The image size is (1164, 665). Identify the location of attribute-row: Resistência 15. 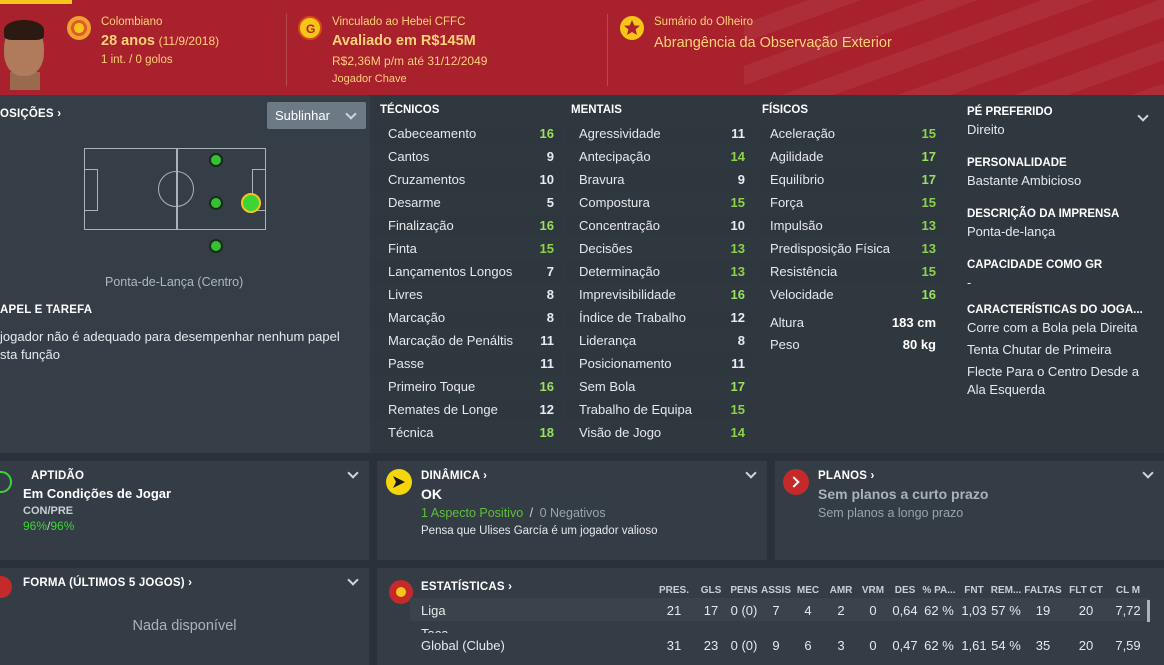
(850, 271).